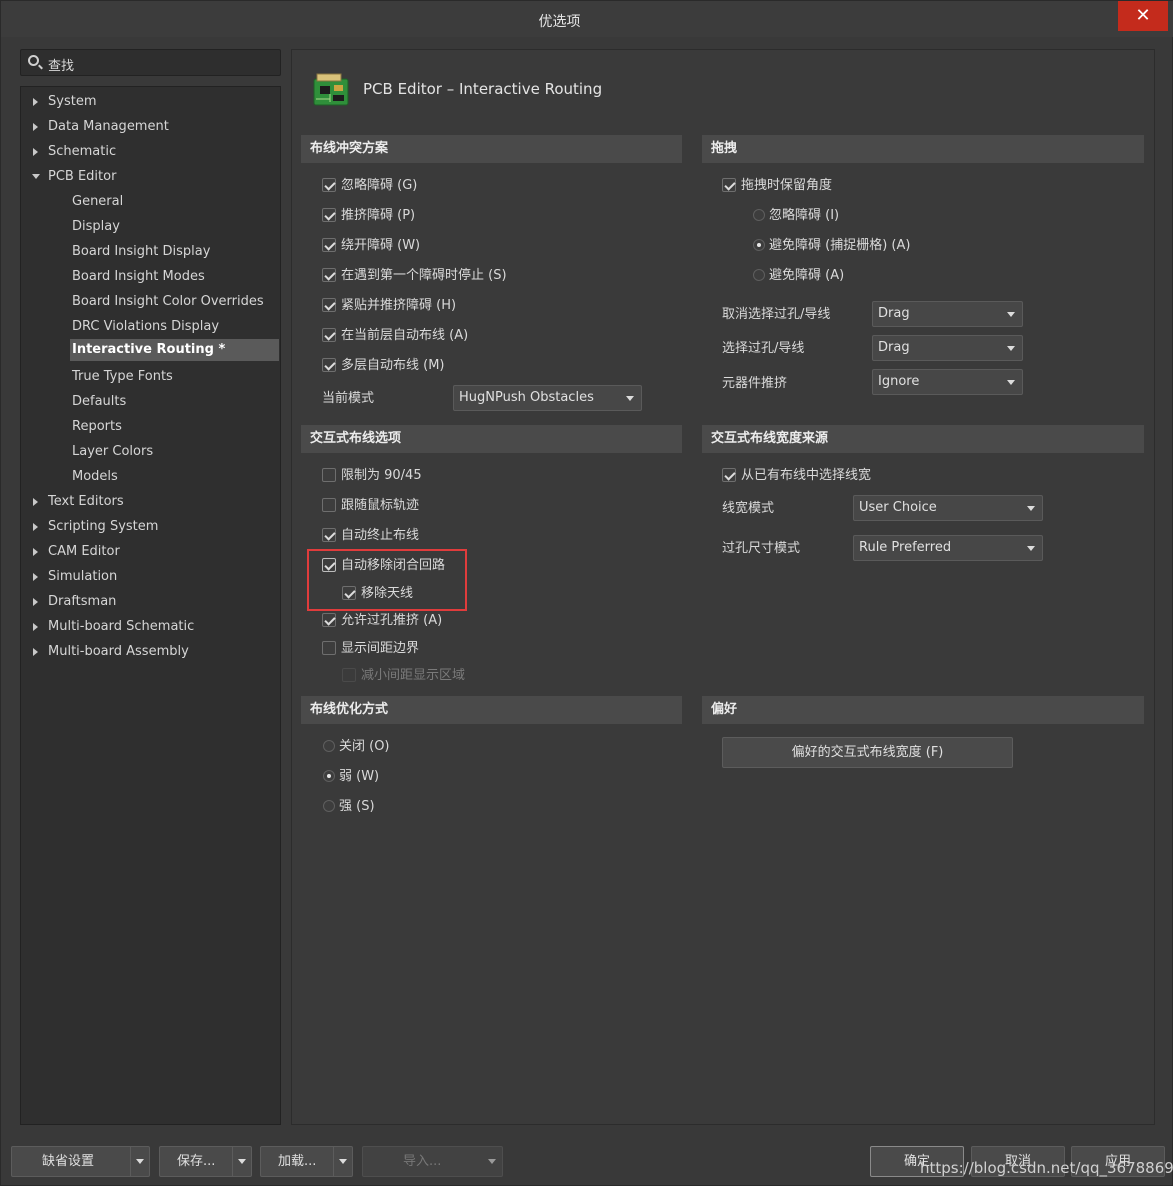  What do you see at coordinates (84, 552) in the screenshot?
I see `tree-item-cam-editor: CAM Editor` at bounding box center [84, 552].